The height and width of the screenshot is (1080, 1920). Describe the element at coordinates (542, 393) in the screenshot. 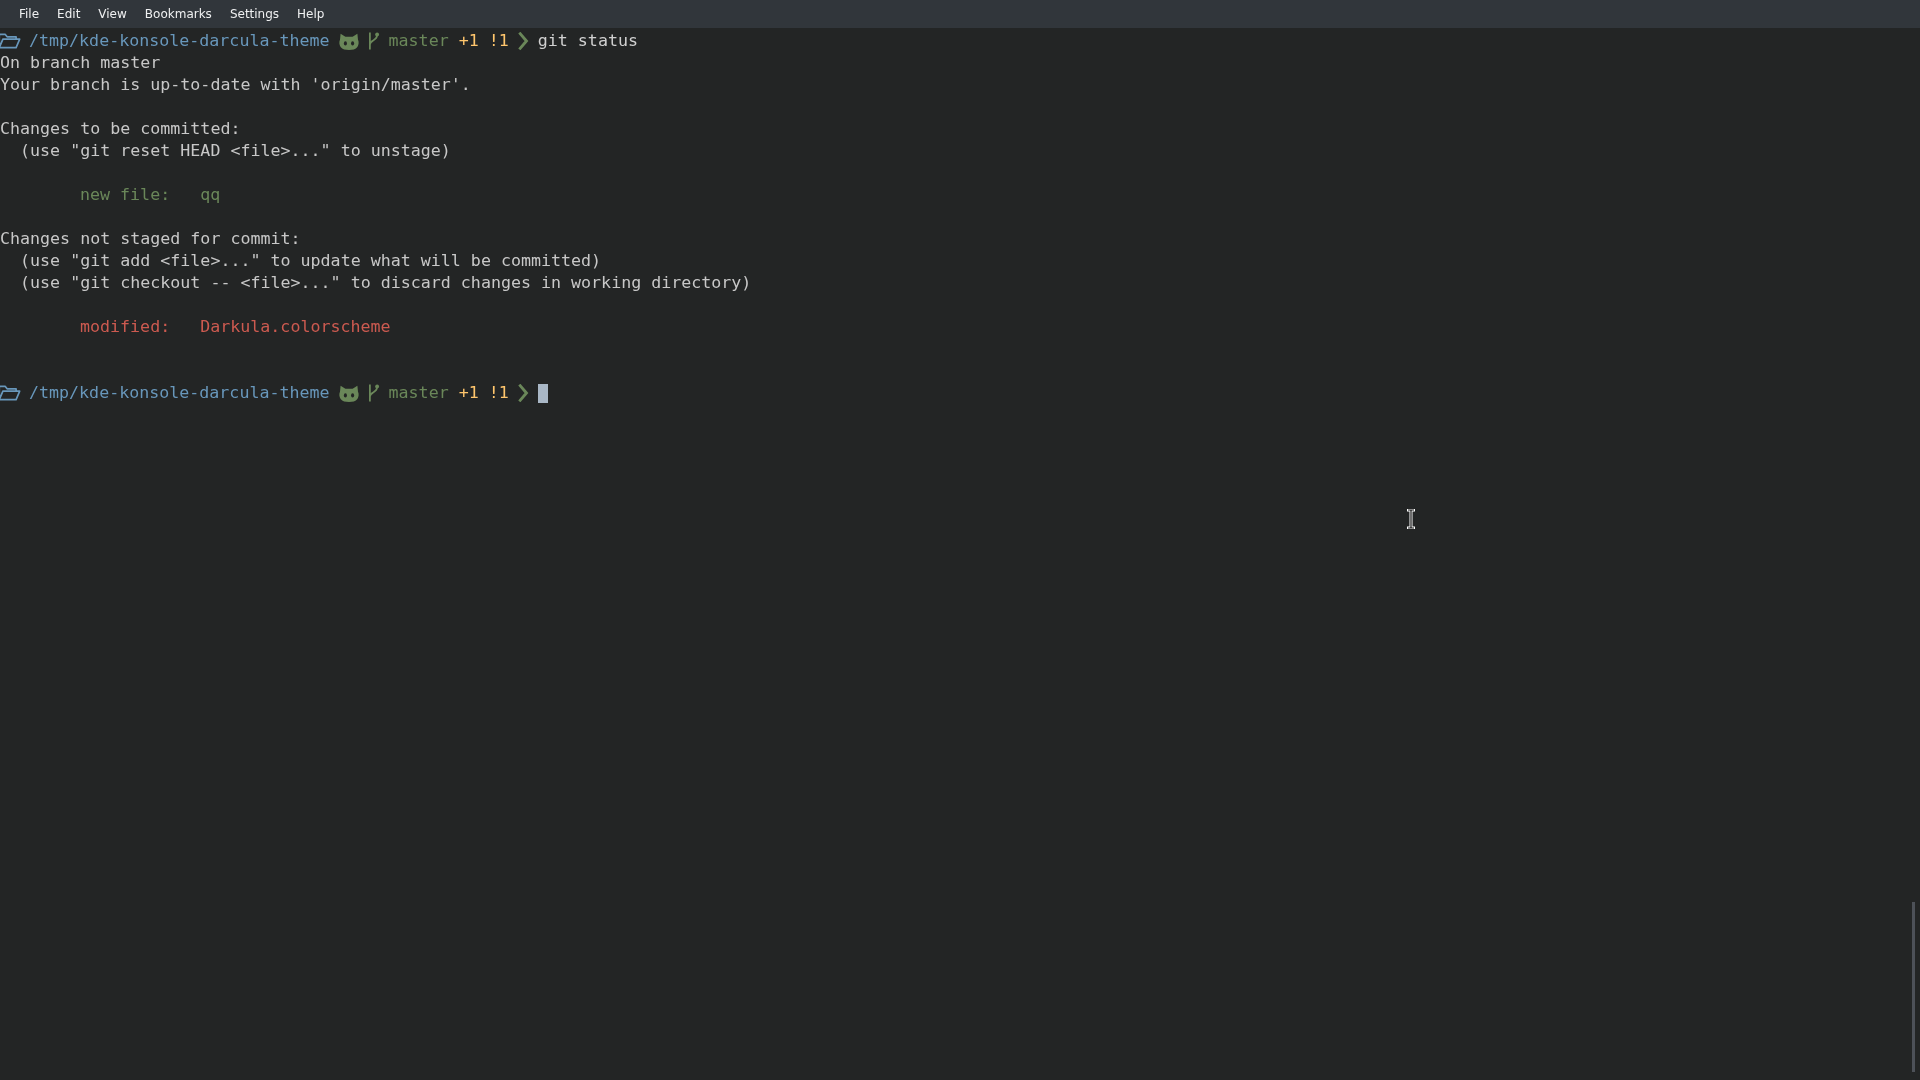

I see `text-cursor` at that location.